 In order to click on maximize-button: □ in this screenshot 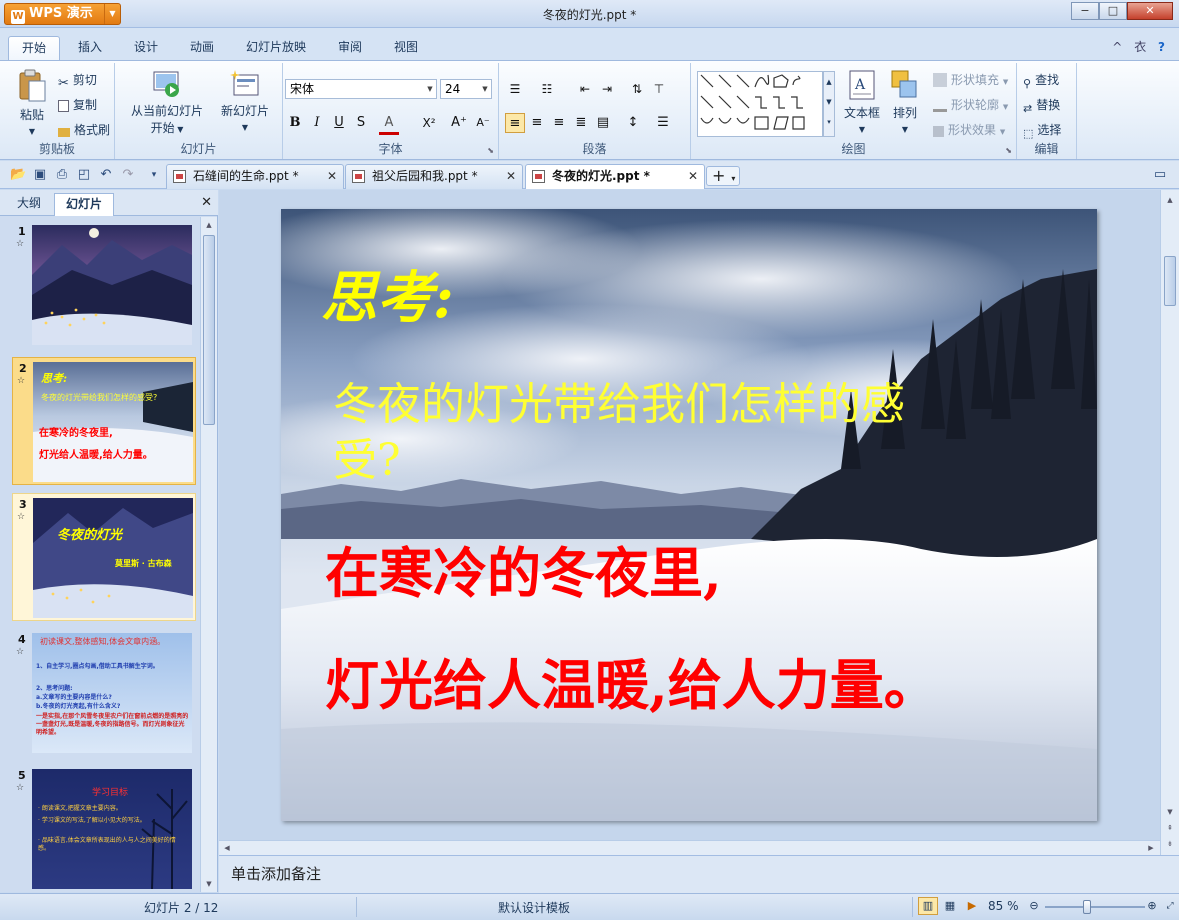, I will do `click(1113, 11)`.